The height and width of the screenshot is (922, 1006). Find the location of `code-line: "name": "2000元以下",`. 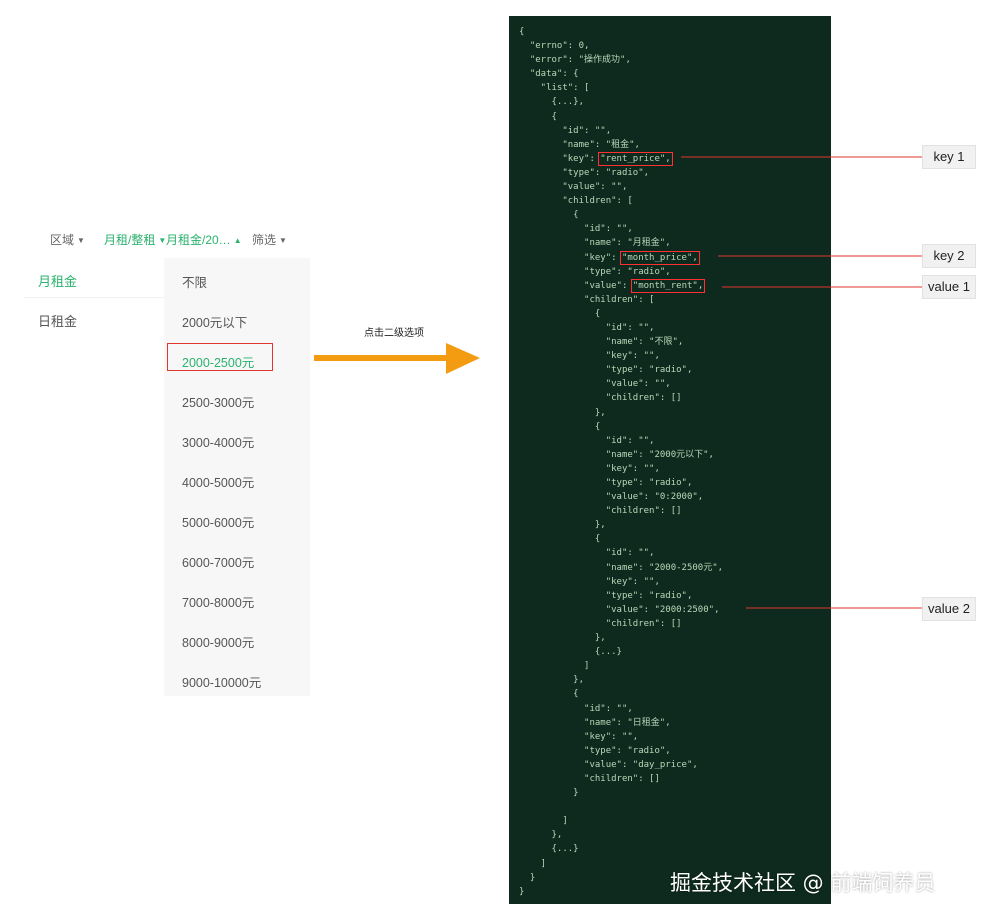

code-line: "name": "2000元以下", is located at coordinates (616, 454).